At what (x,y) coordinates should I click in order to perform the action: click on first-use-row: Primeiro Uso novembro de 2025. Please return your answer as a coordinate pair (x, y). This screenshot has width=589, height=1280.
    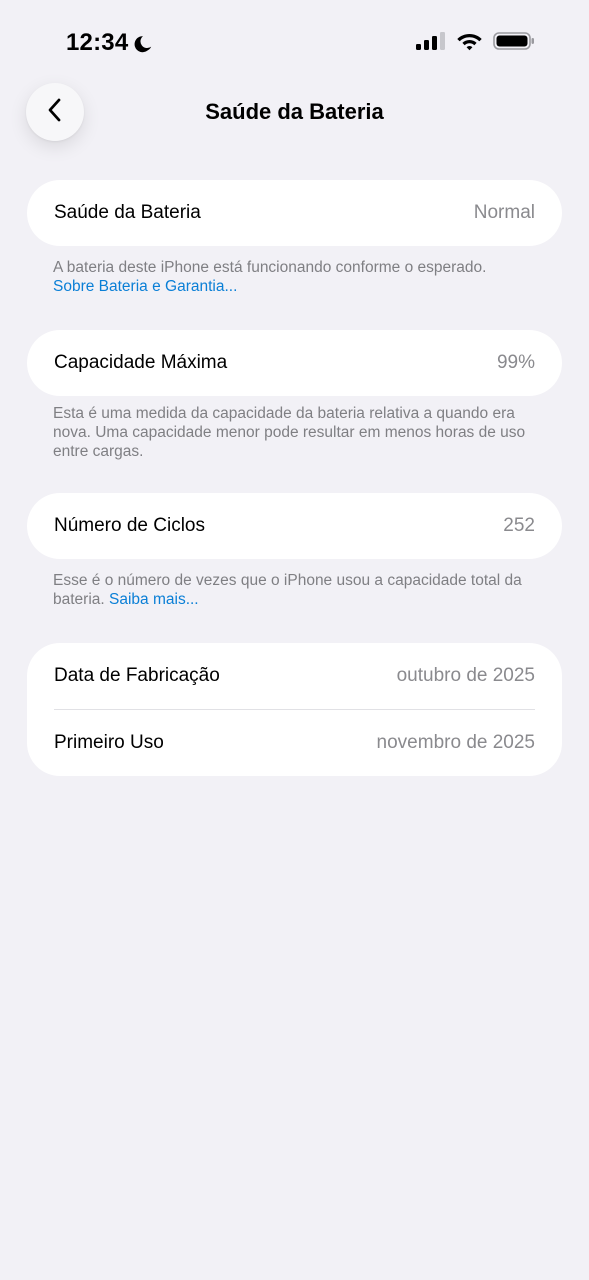
    Looking at the image, I should click on (294, 743).